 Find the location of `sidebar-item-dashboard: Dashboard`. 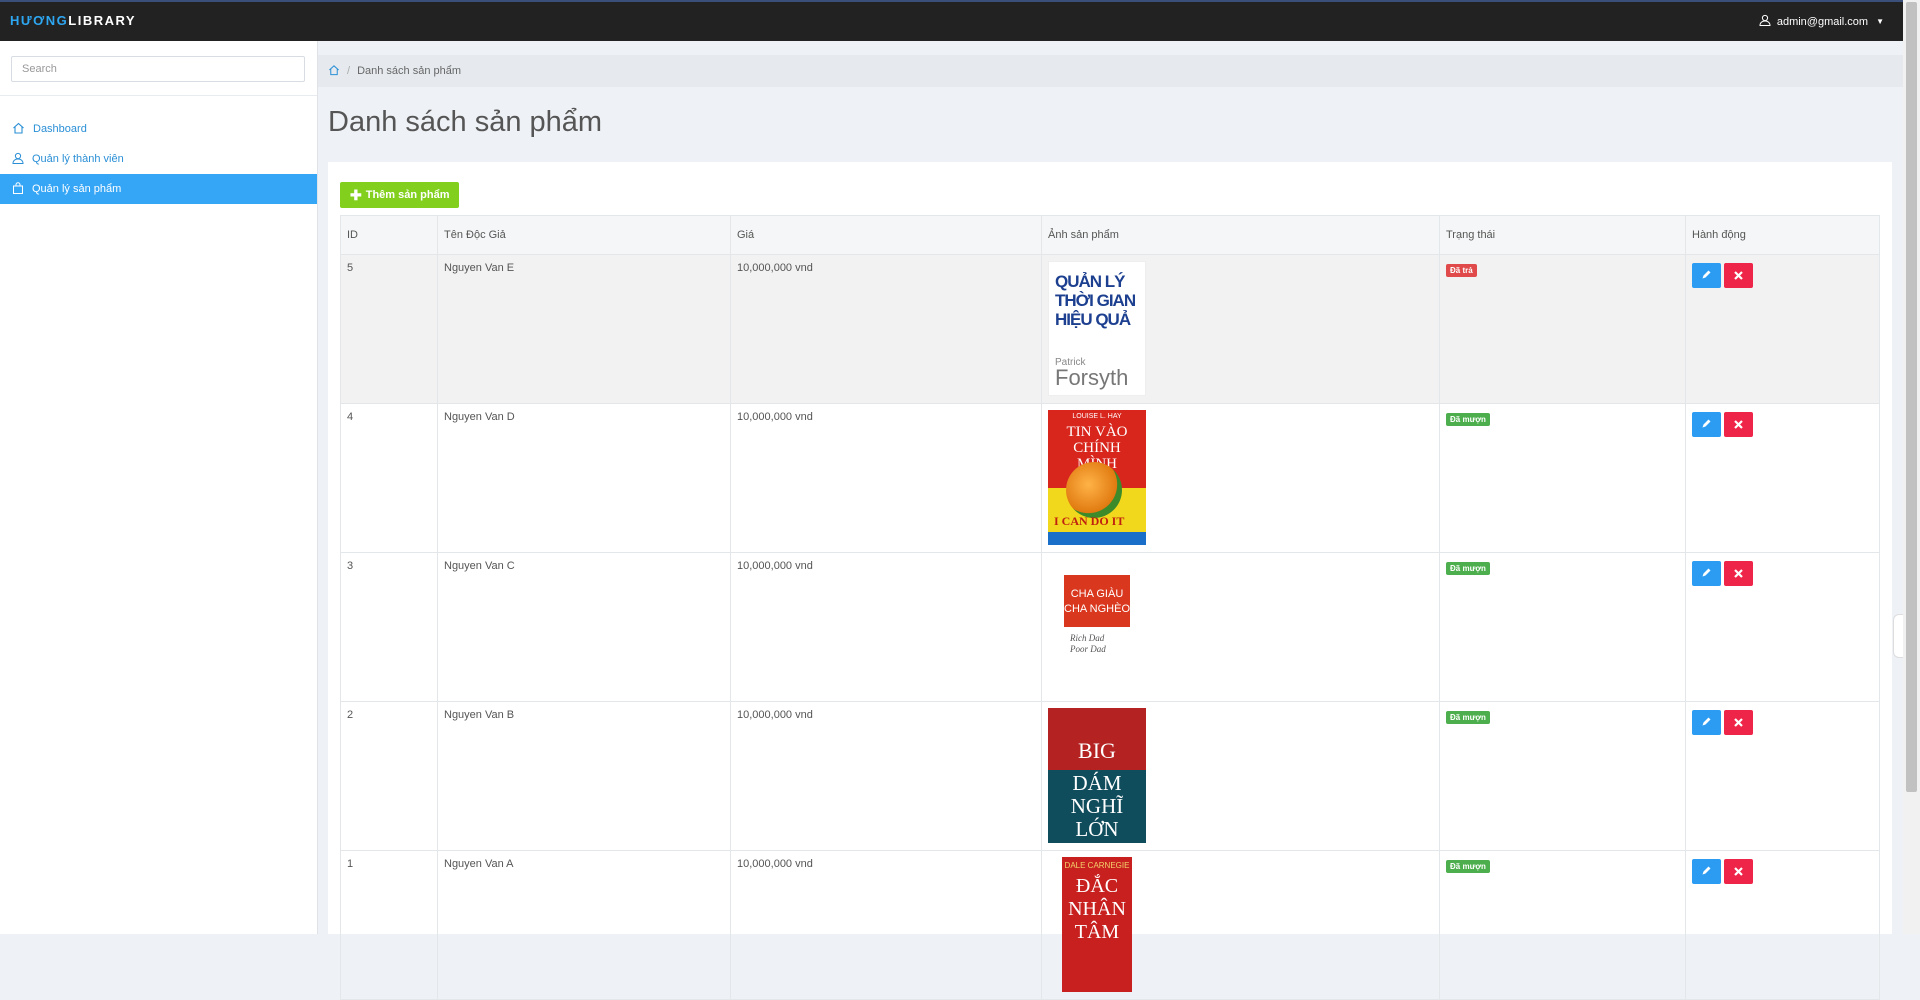

sidebar-item-dashboard: Dashboard is located at coordinates (158, 129).